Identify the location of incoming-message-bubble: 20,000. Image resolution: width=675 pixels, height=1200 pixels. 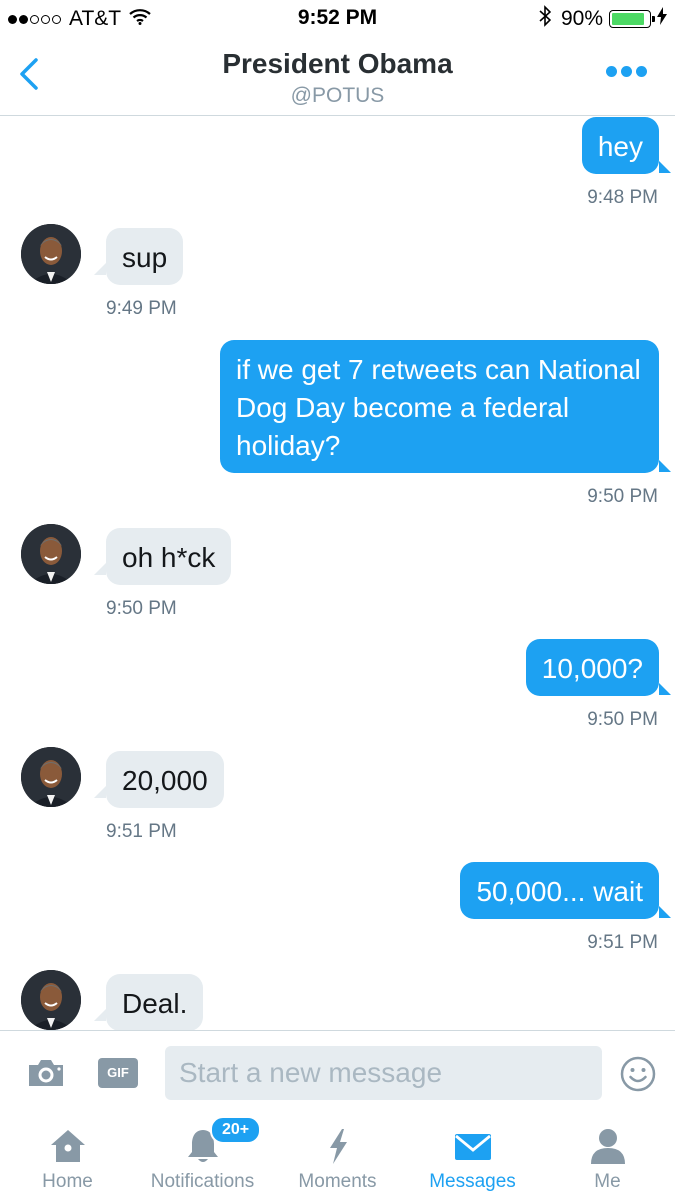
(165, 779).